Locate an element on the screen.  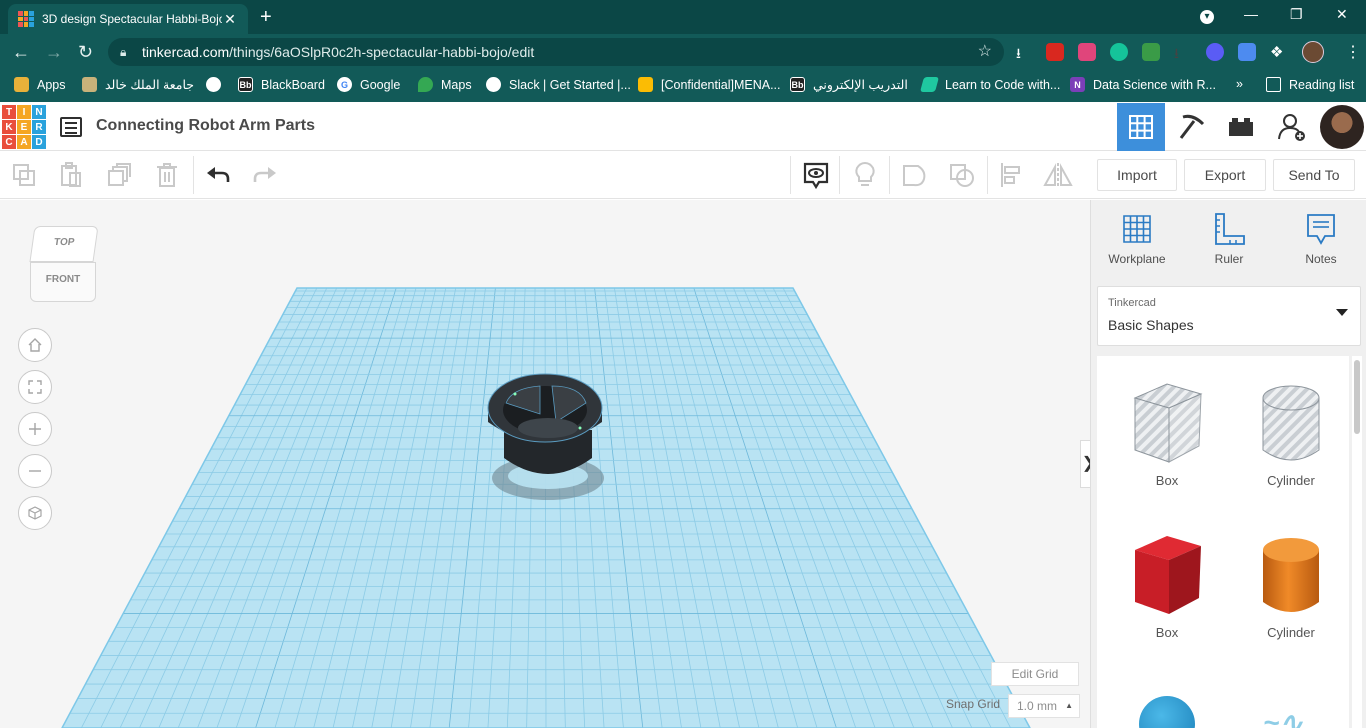
download-manager-icon is located at coordinates (1151, 52).